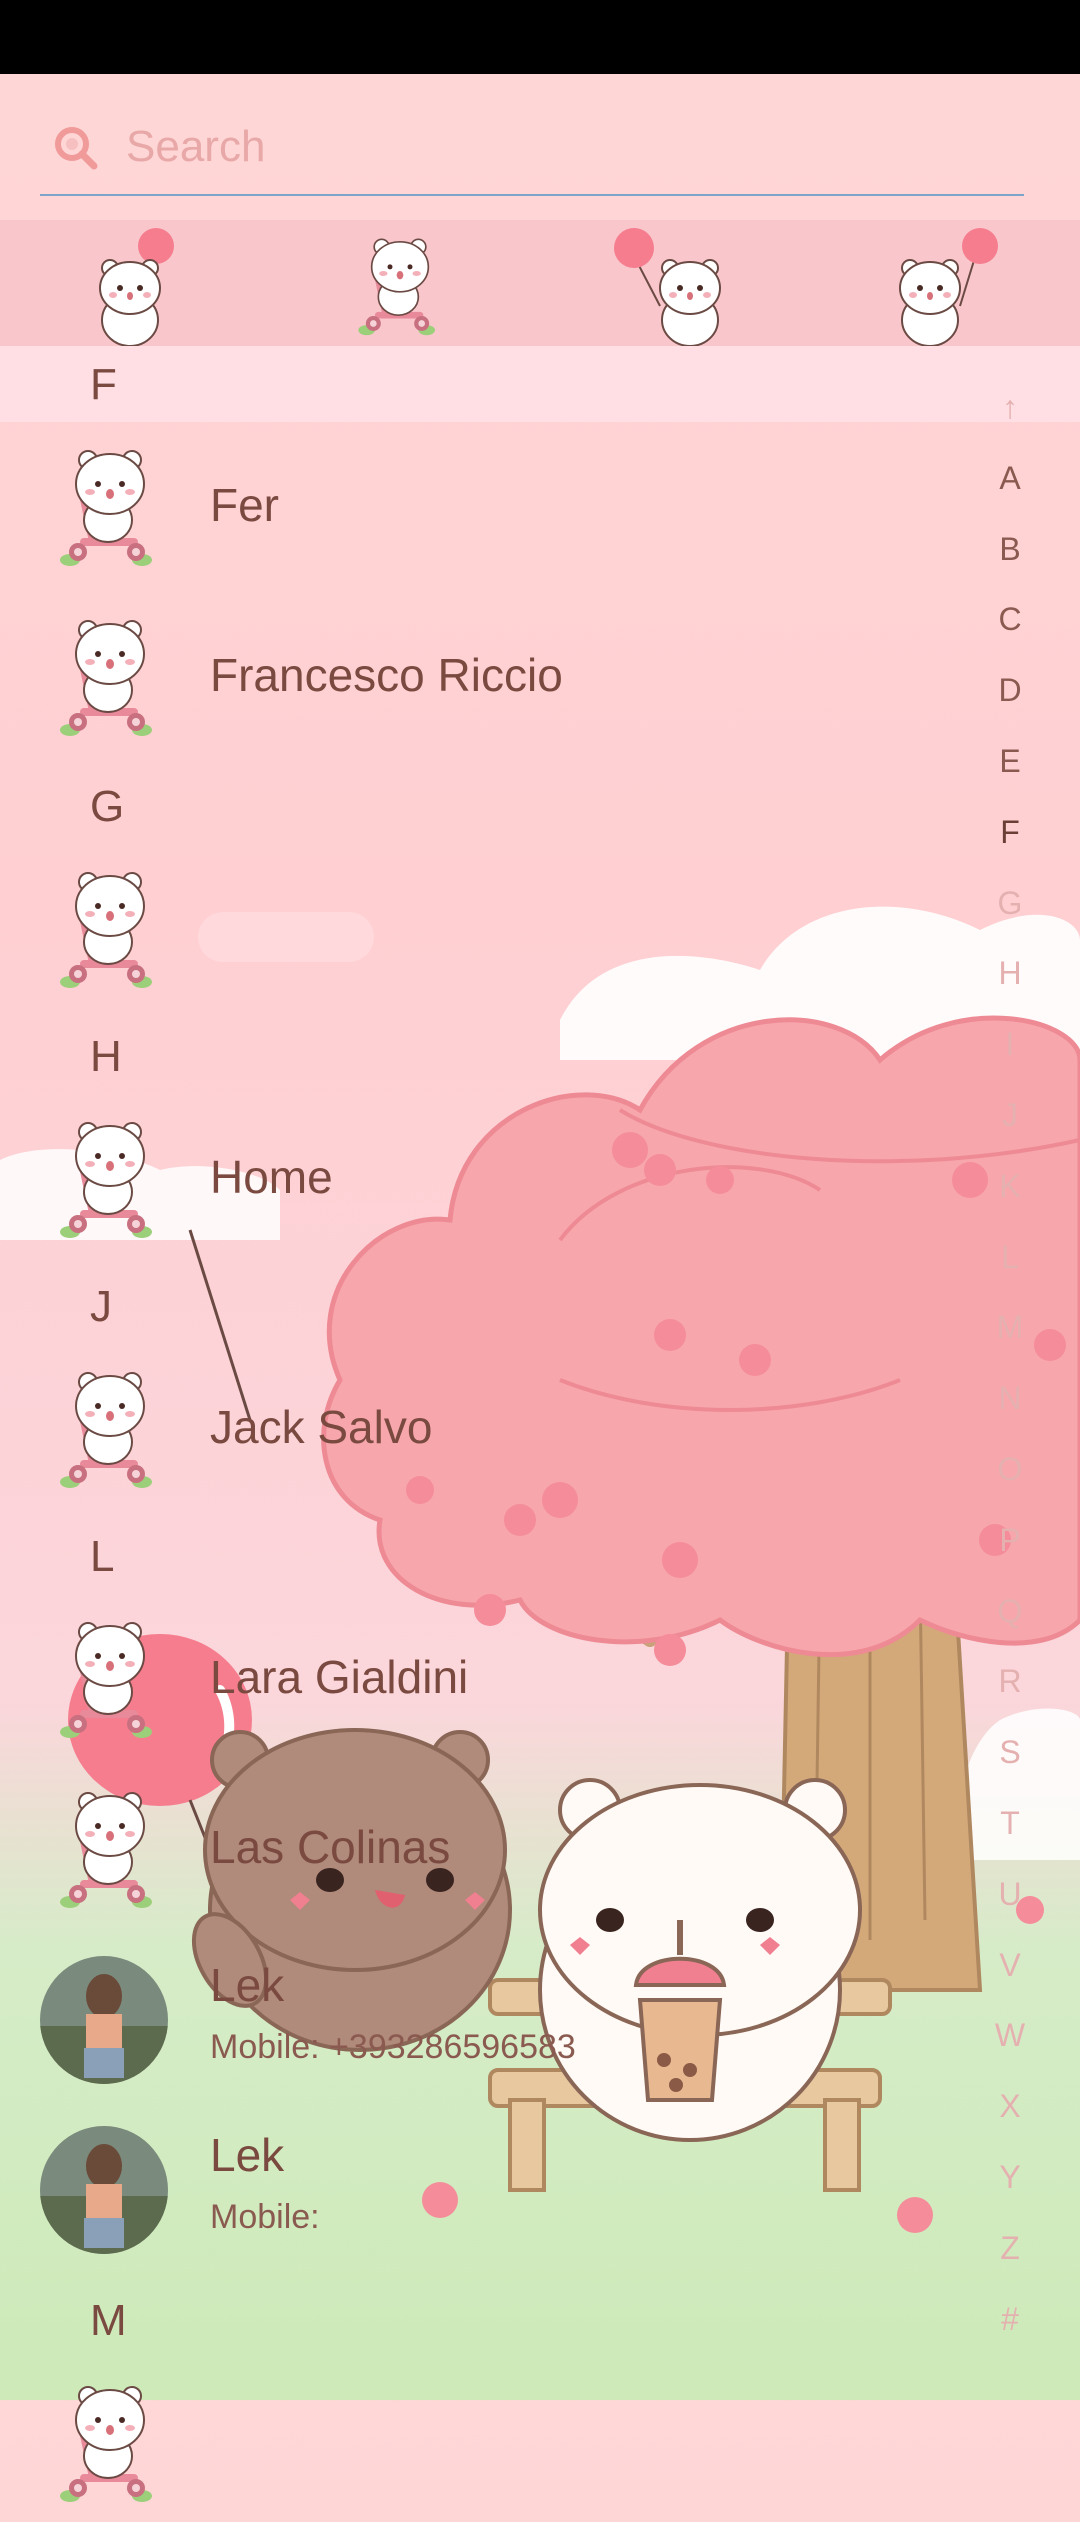 This screenshot has width=1080, height=2522. I want to click on index-letter: D, so click(1010, 690).